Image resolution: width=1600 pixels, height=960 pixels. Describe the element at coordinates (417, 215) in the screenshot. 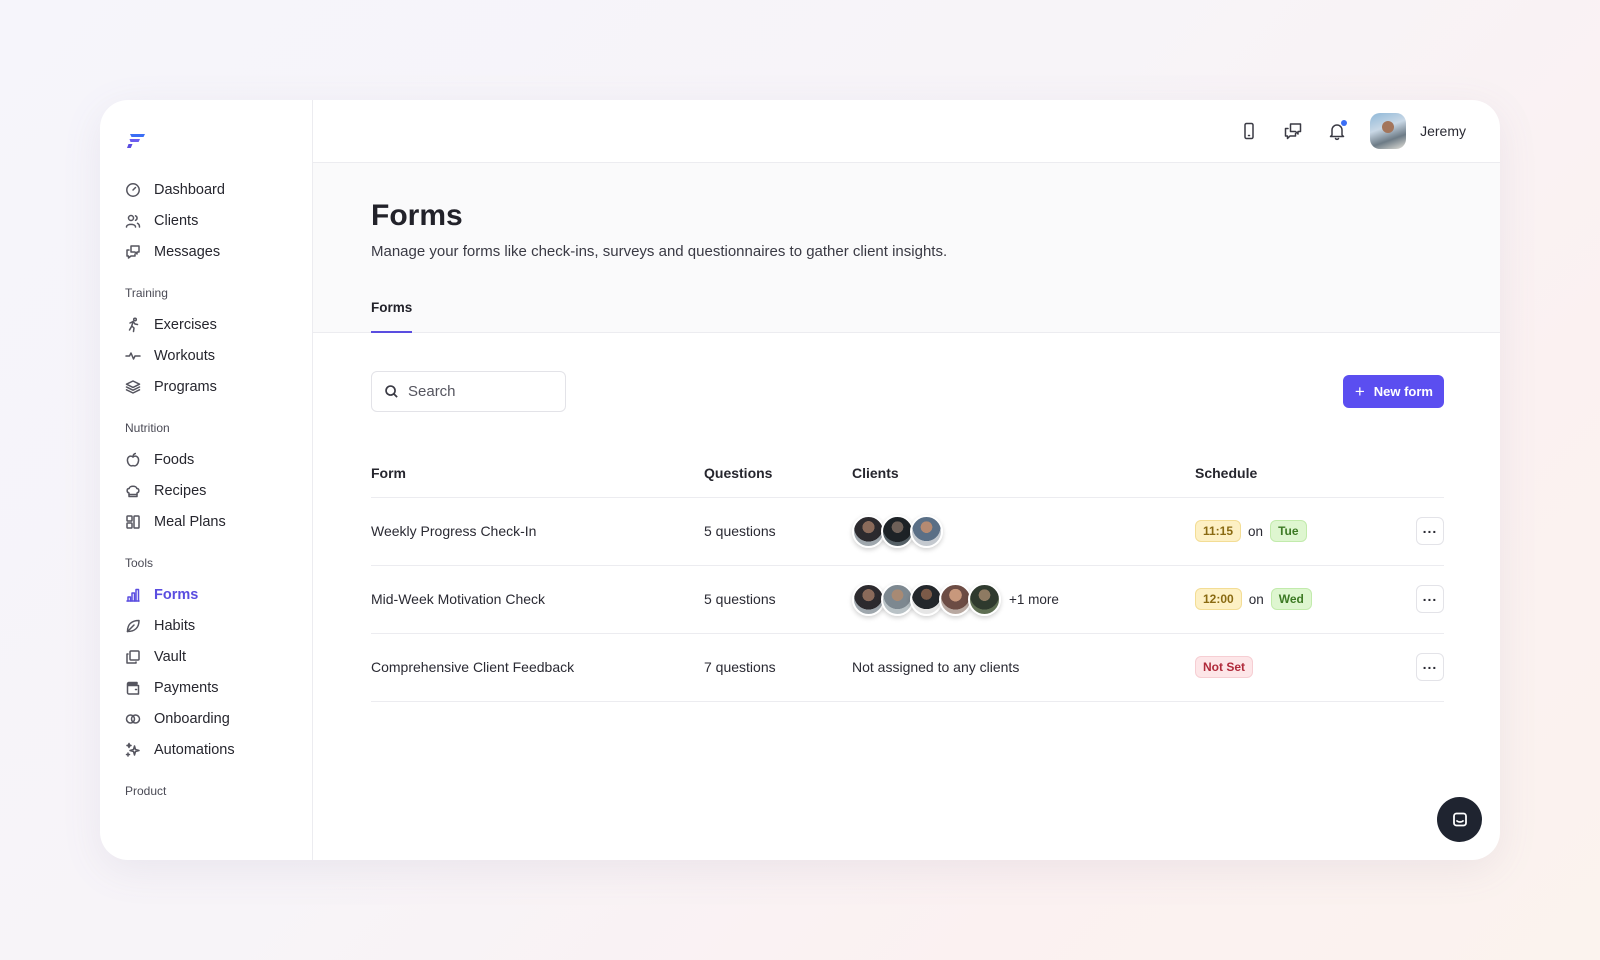

I see `page-title: Forms` at that location.